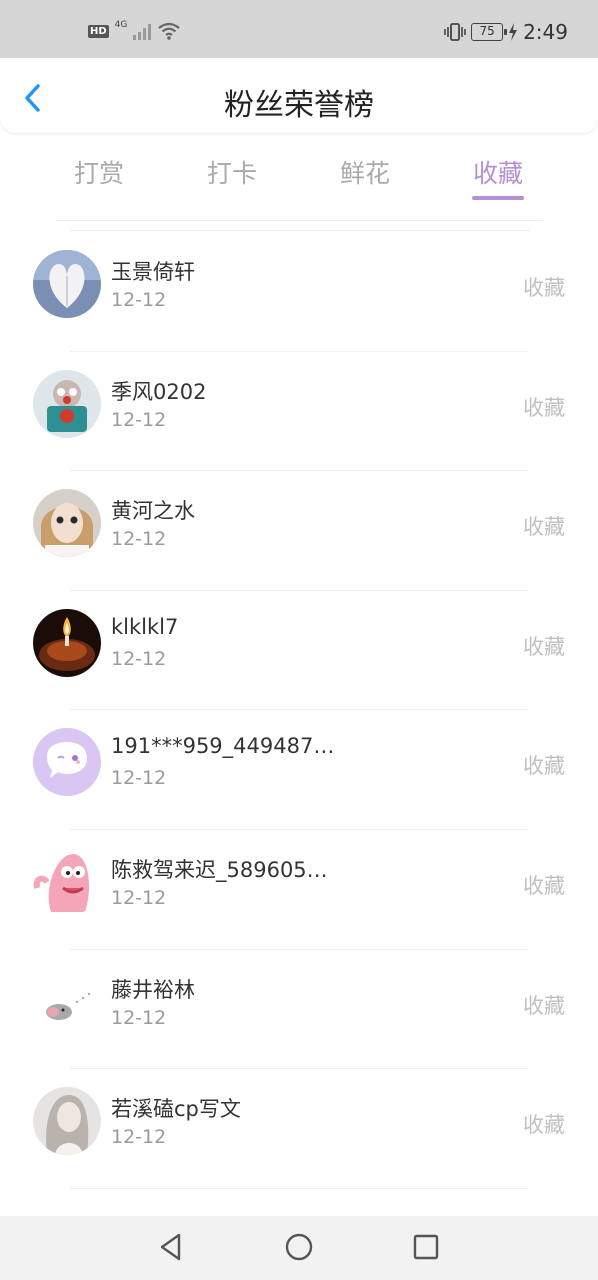 Image resolution: width=598 pixels, height=1280 pixels. Describe the element at coordinates (176, 1109) in the screenshot. I see `user-name: 若溪磕cp写文` at that location.